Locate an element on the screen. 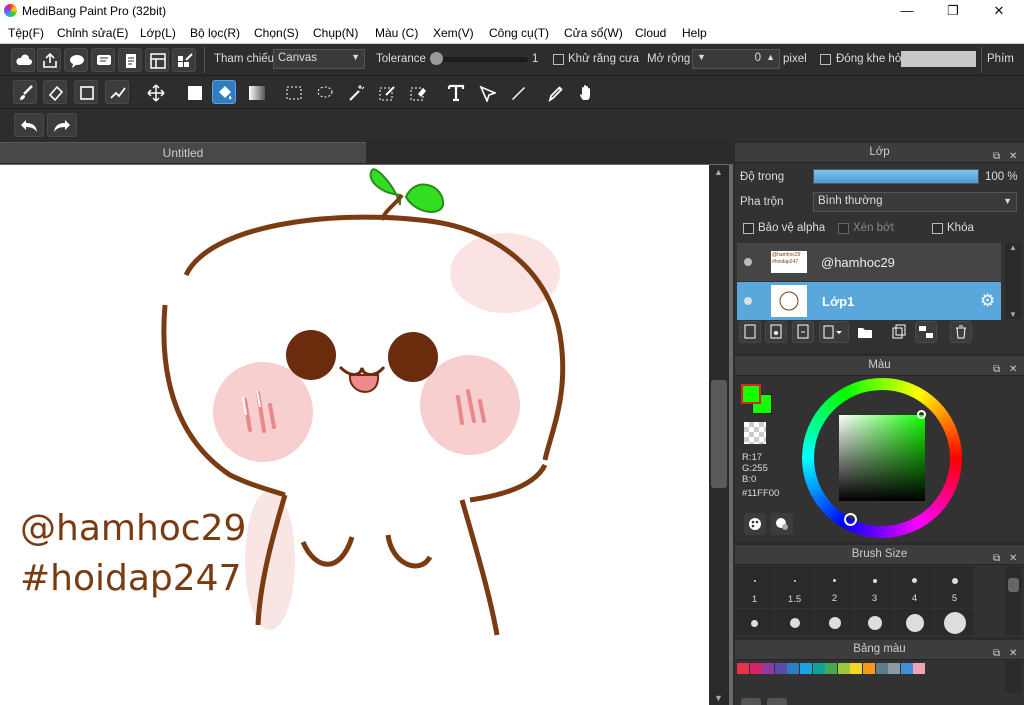 This screenshot has height=705, width=1024. close-gap-checkbox is located at coordinates (825, 59).